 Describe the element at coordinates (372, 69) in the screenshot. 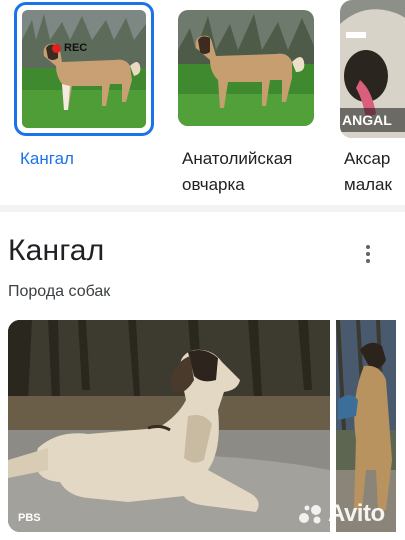

I see `aksaray-malakli-thumb-image: ANGAL` at that location.